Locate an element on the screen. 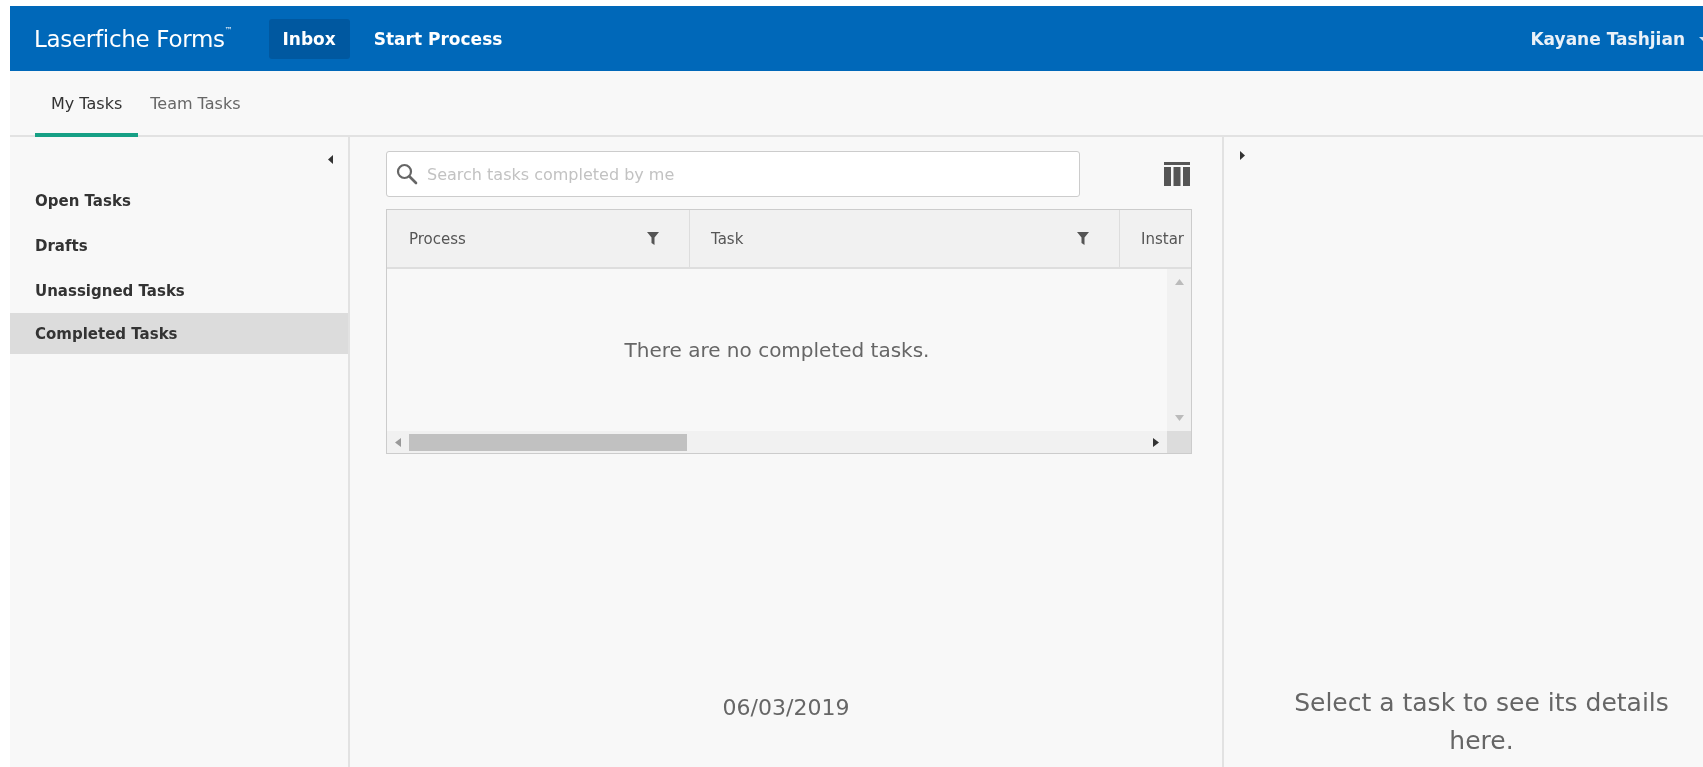 The height and width of the screenshot is (767, 1703). scroll-right-icon is located at coordinates (1156, 442).